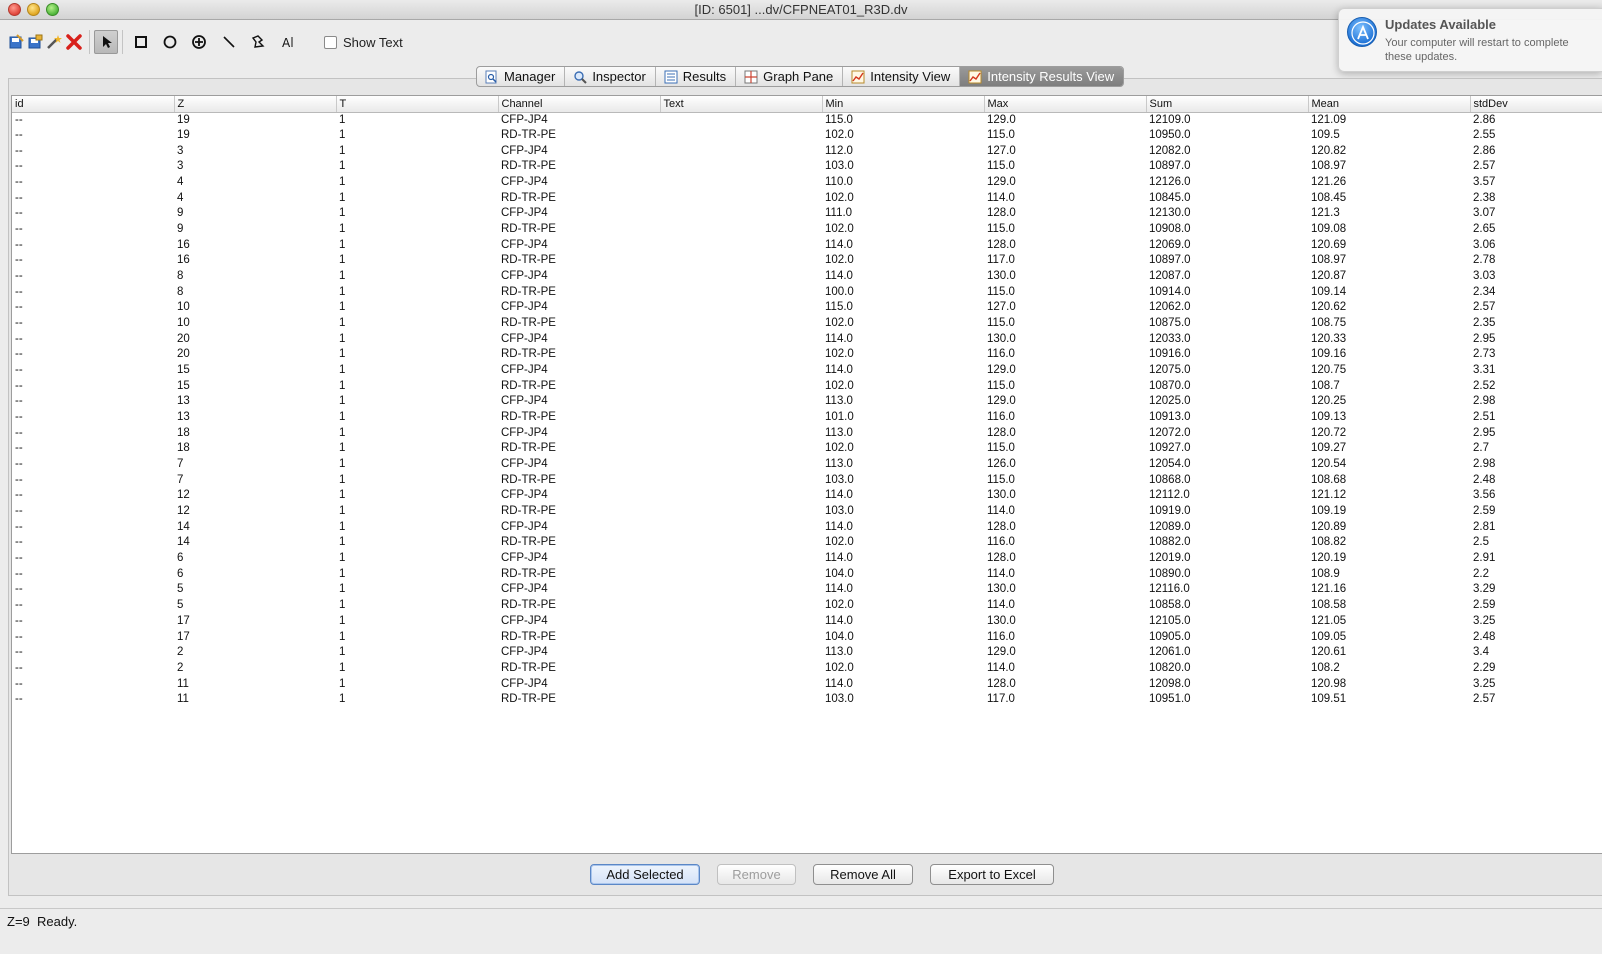 This screenshot has width=1602, height=954. I want to click on table-row: -- 5 1 CFP-JP4 114.0 130.0 12116.0 121.16 3.29, so click(807, 590).